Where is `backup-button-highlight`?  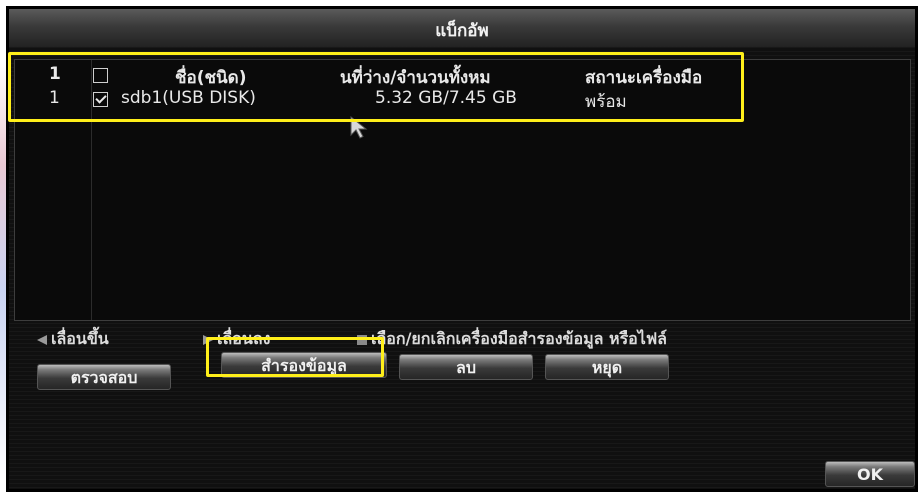
backup-button-highlight is located at coordinates (295, 357).